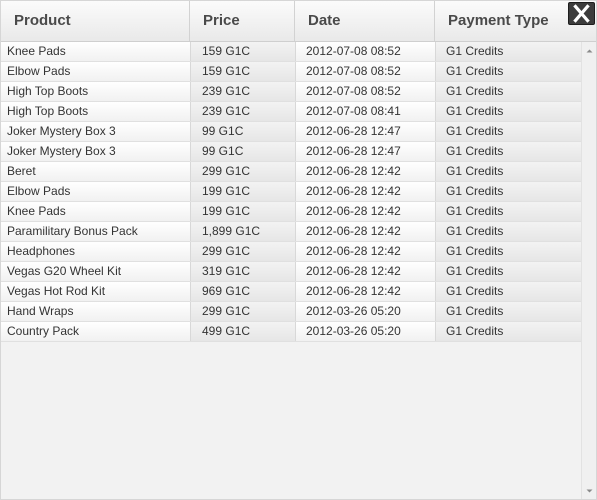 This screenshot has width=597, height=500. I want to click on close-icon, so click(581, 13).